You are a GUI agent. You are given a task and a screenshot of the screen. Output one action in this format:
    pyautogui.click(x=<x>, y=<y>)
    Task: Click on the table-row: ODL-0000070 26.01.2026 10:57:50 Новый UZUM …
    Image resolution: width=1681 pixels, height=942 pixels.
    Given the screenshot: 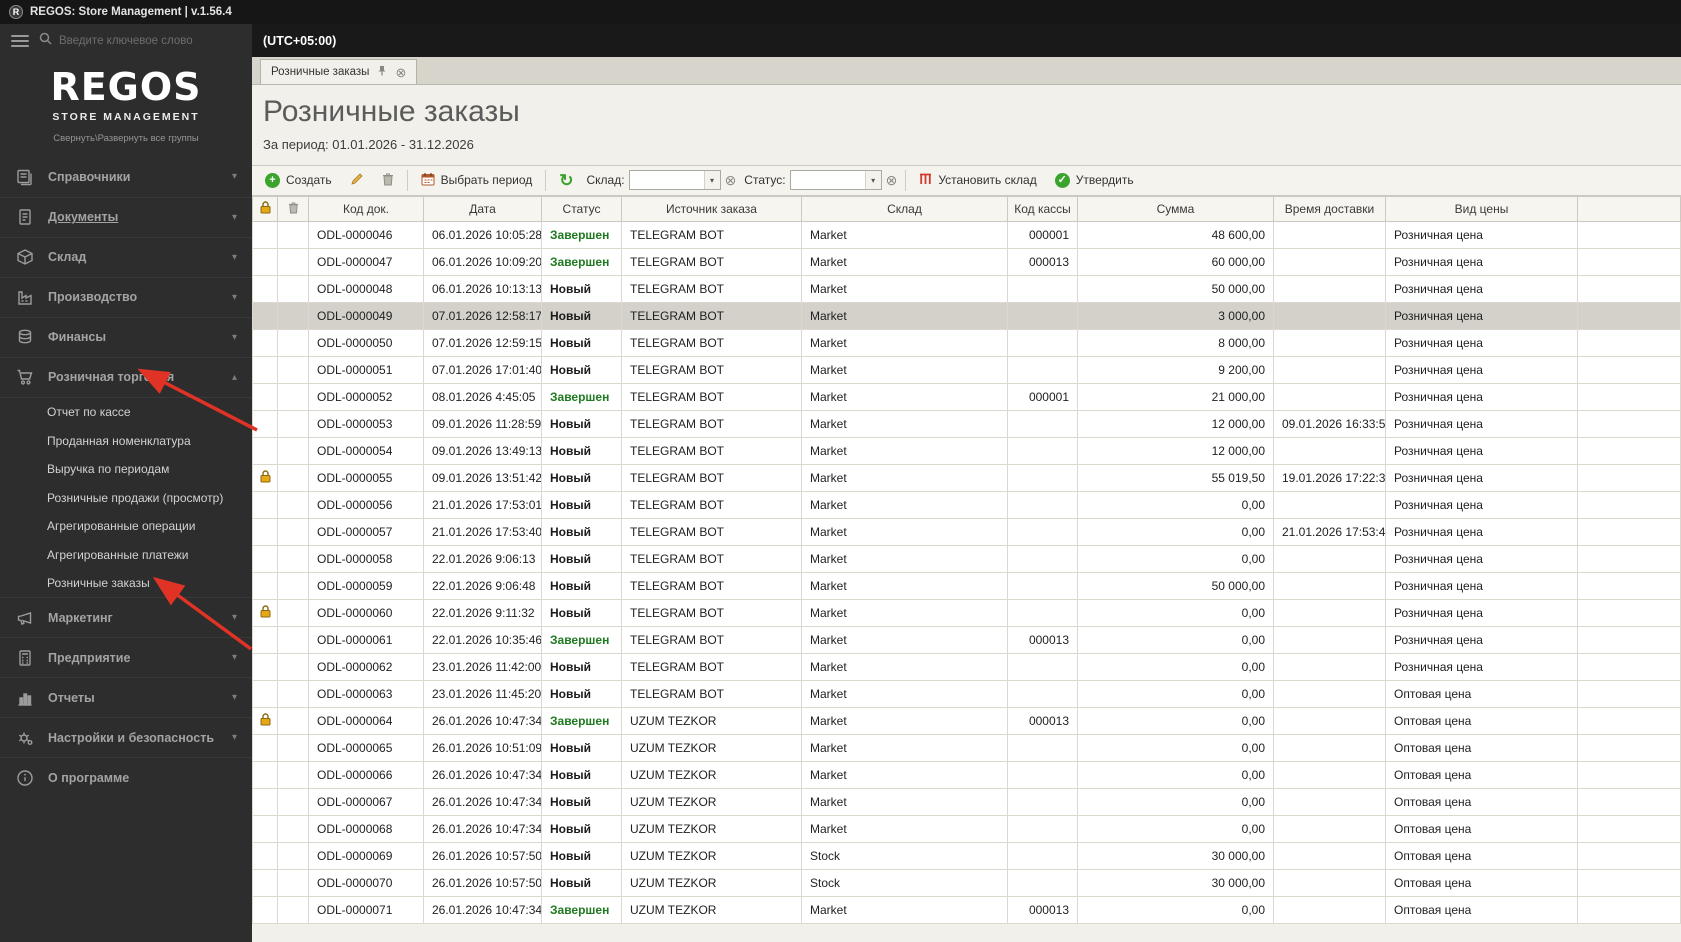 What is the action you would take?
    pyautogui.click(x=966, y=882)
    